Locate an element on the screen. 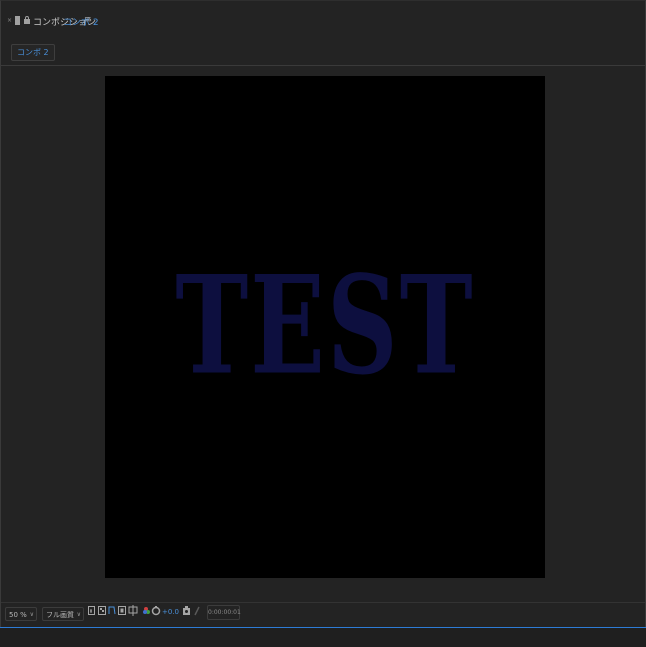 The image size is (646, 647). timeline-panel-edge is located at coordinates (323, 637).